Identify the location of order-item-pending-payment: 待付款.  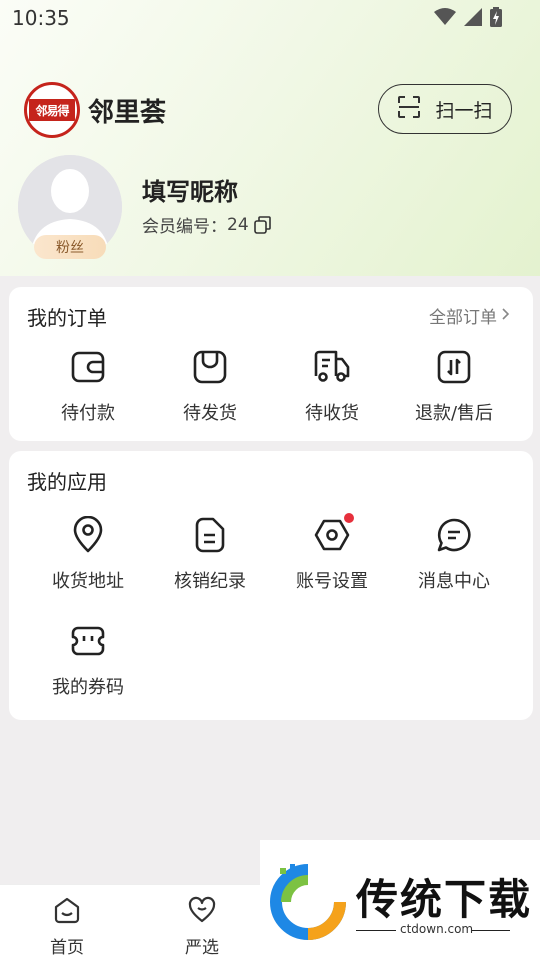
(88, 386).